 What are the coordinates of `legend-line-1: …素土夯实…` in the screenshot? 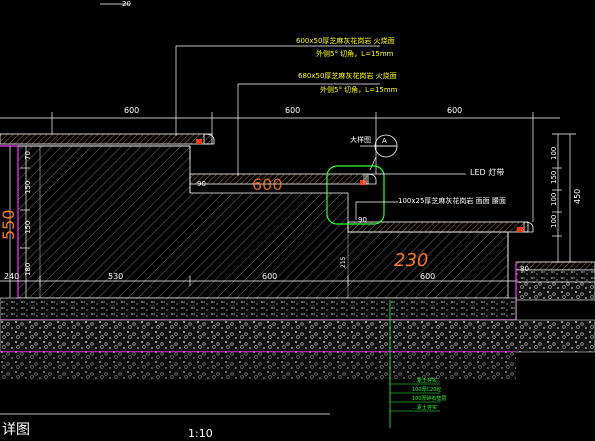 It's located at (427, 380).